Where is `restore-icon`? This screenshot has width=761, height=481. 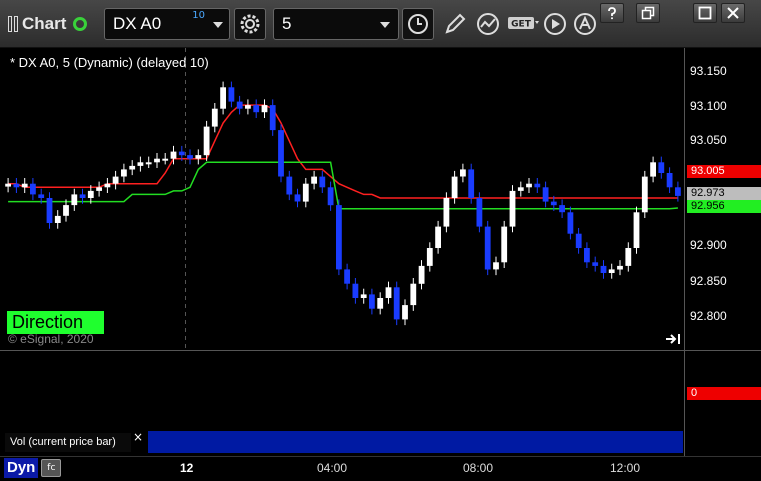
restore-icon is located at coordinates (648, 13).